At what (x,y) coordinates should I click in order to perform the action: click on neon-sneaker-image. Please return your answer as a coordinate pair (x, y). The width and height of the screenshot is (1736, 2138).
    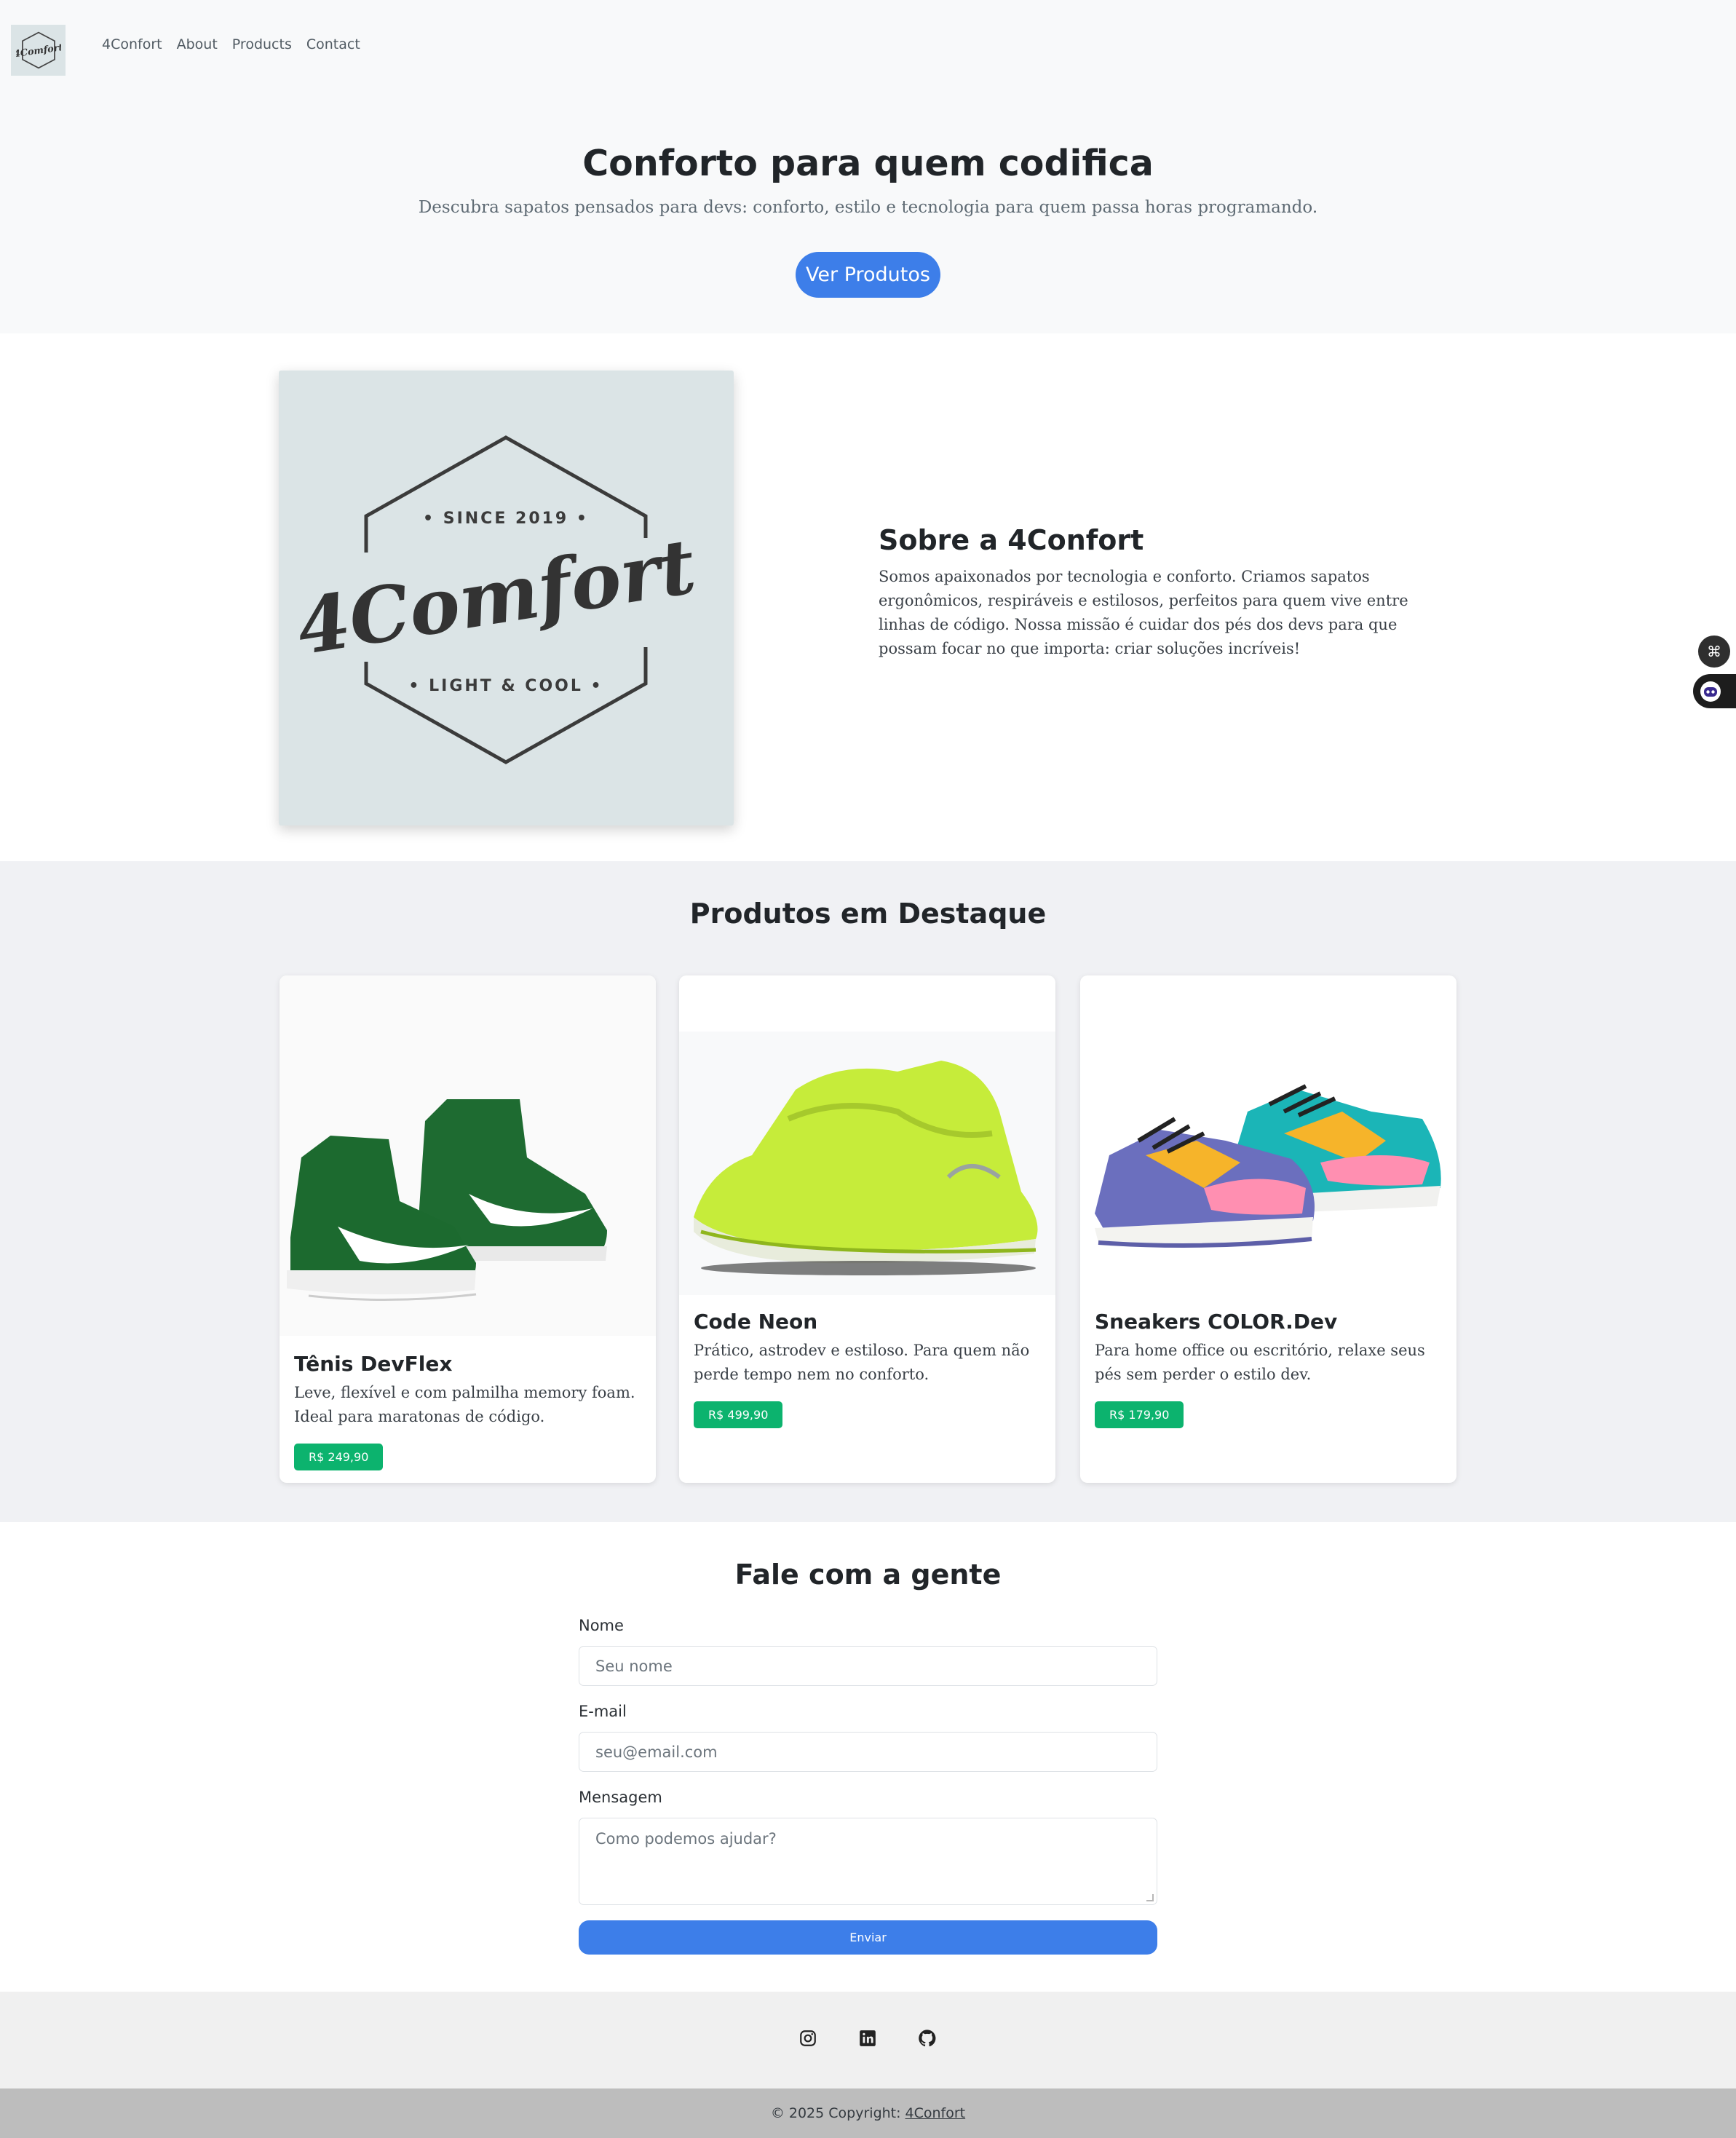
    Looking at the image, I should click on (867, 1164).